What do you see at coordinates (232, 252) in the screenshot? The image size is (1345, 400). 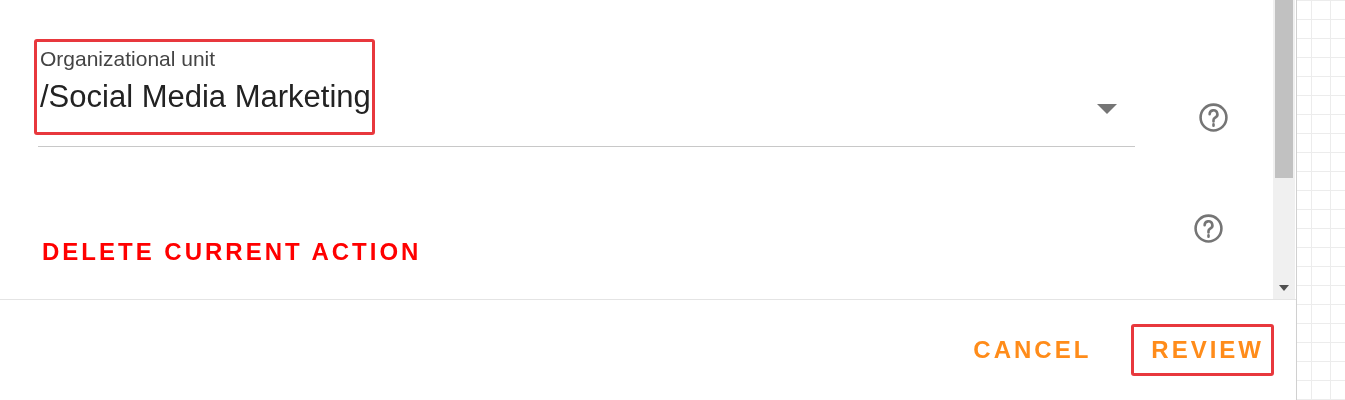 I see `delete-action-button: DELETE CURRENT ACTION` at bounding box center [232, 252].